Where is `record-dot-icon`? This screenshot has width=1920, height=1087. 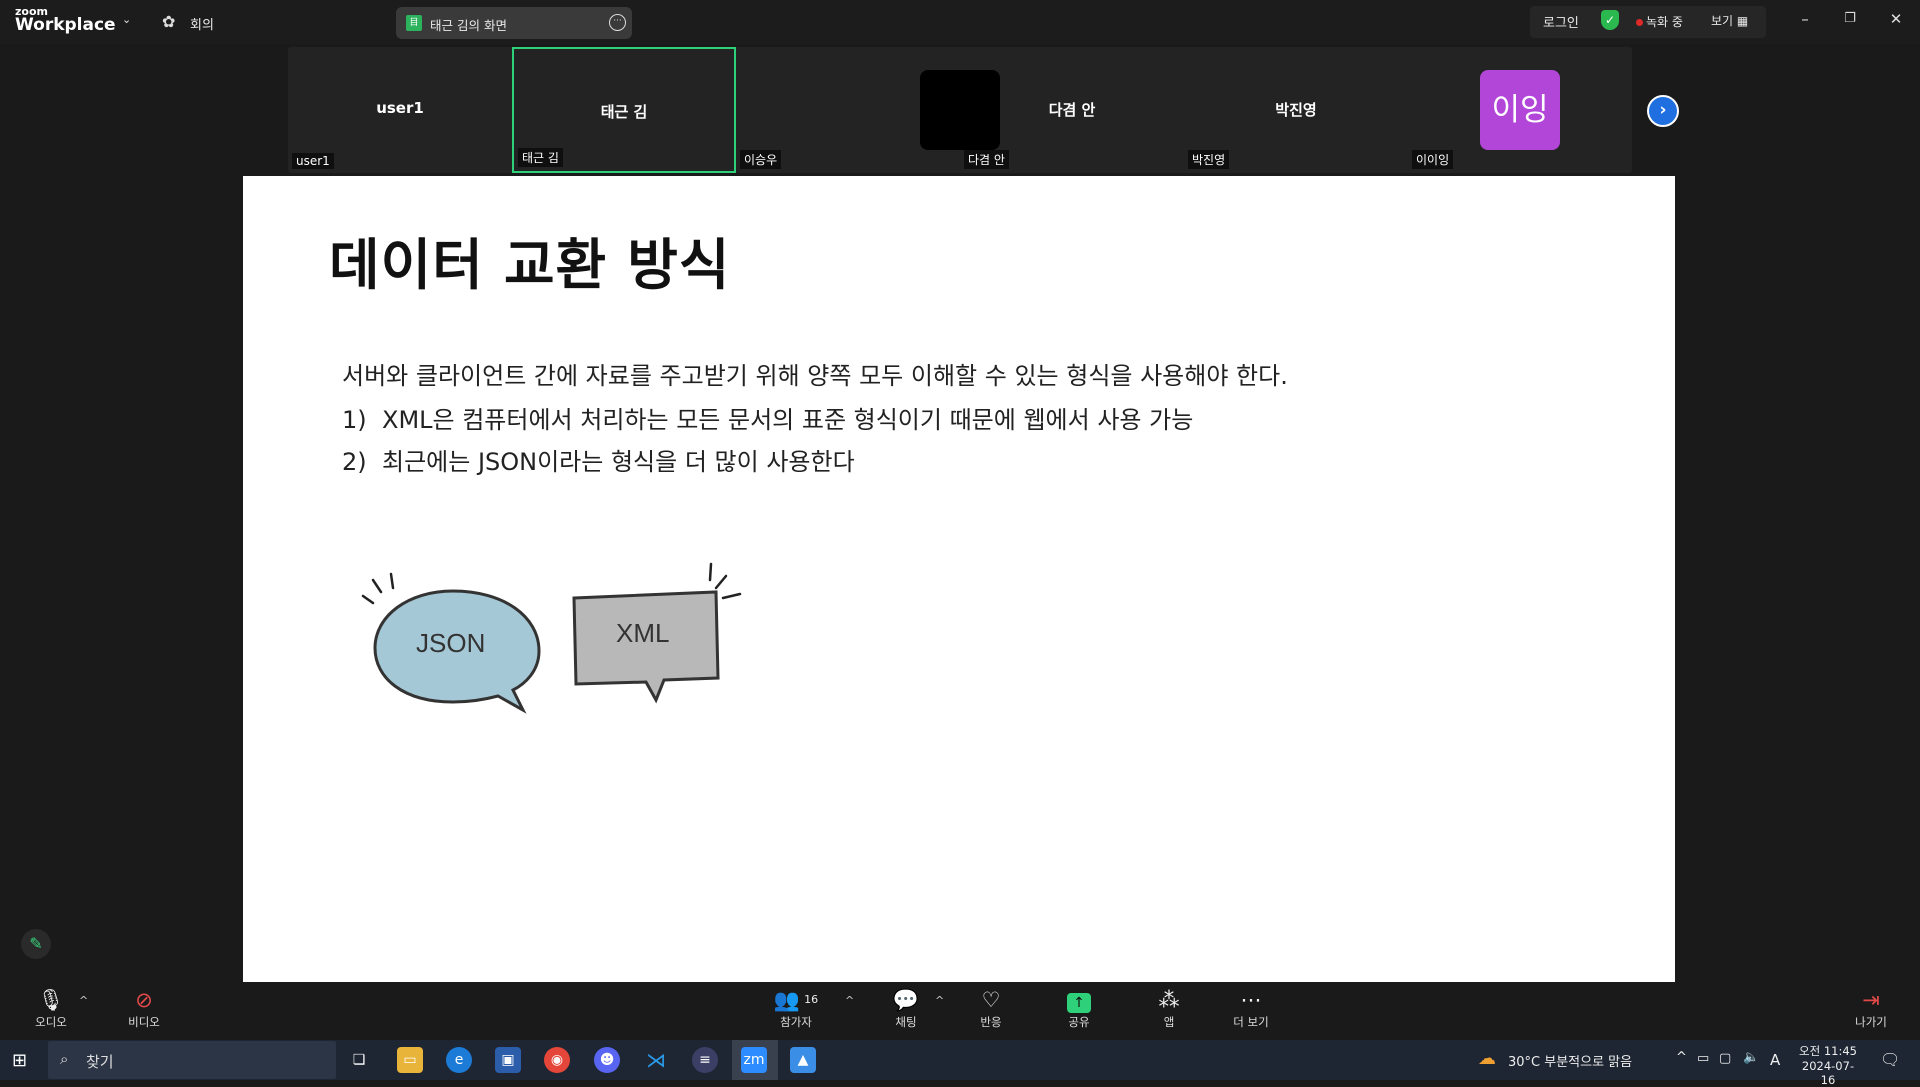
record-dot-icon is located at coordinates (1639, 22).